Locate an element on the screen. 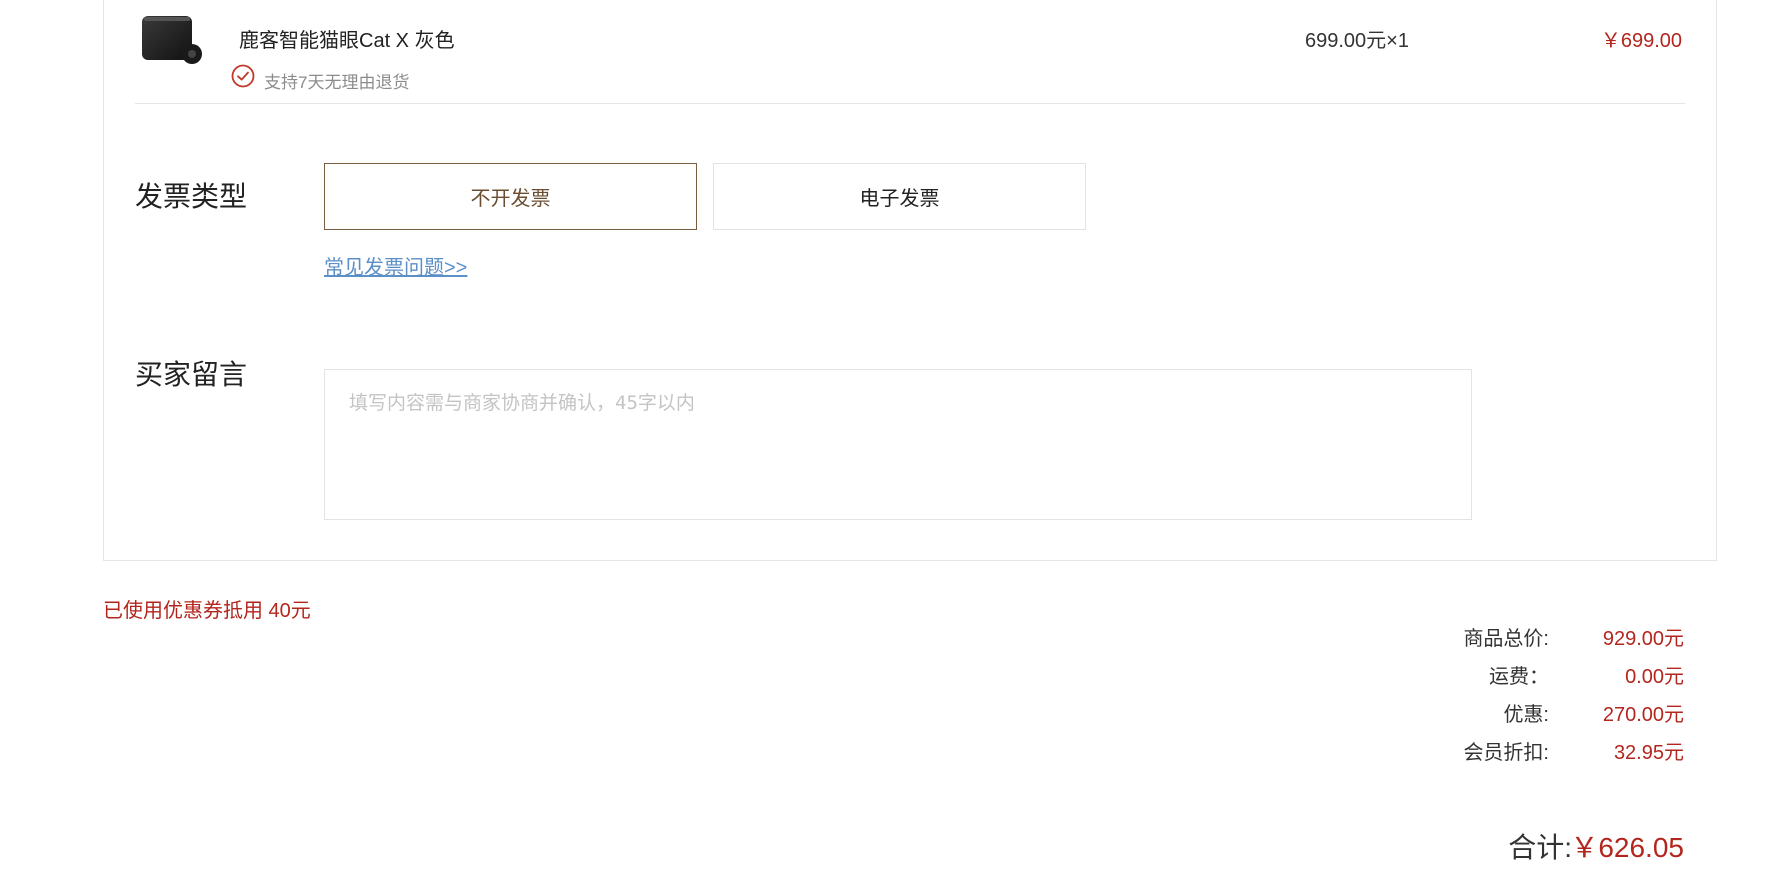  grand-total-label: 合计: is located at coordinates (1540, 847).